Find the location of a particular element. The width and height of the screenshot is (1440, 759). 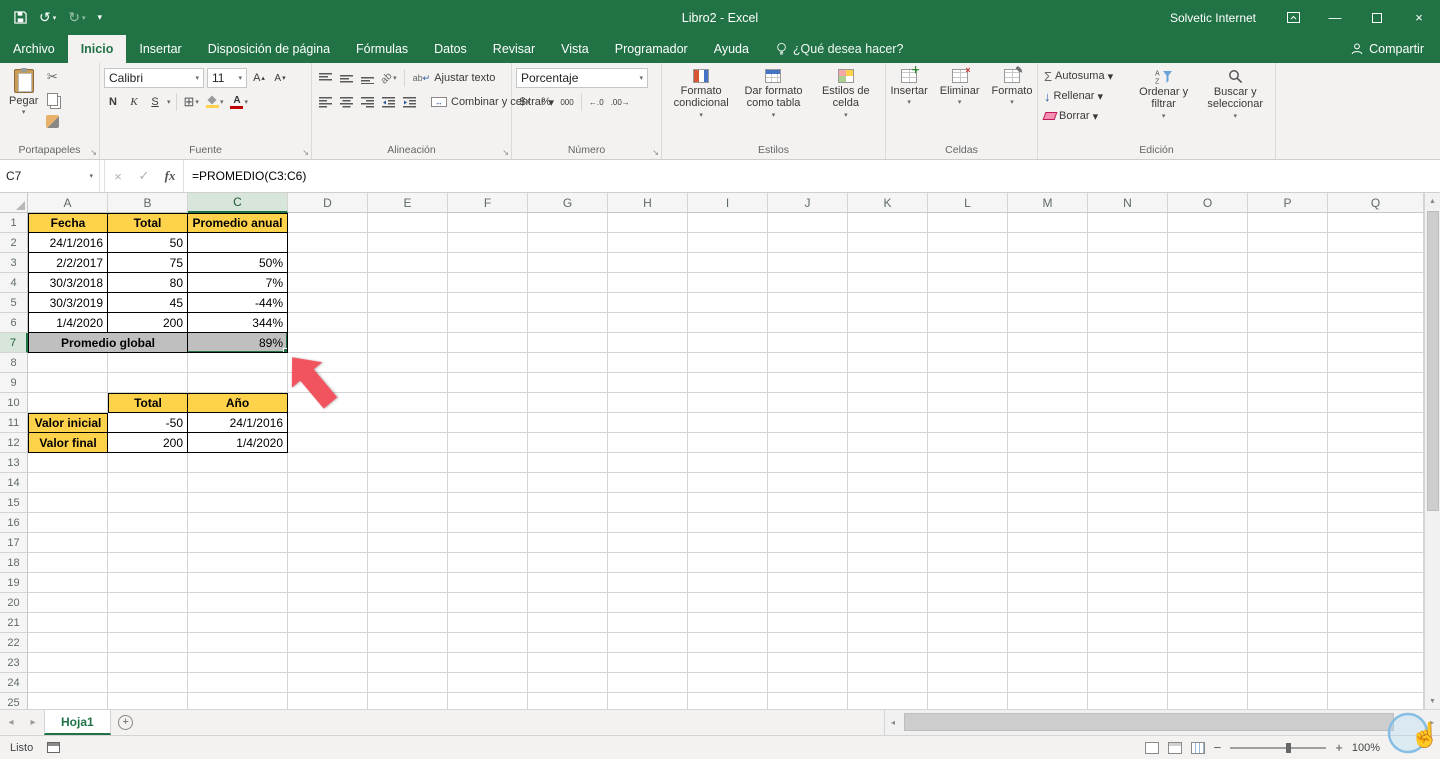

cell-E22 is located at coordinates (408, 643).